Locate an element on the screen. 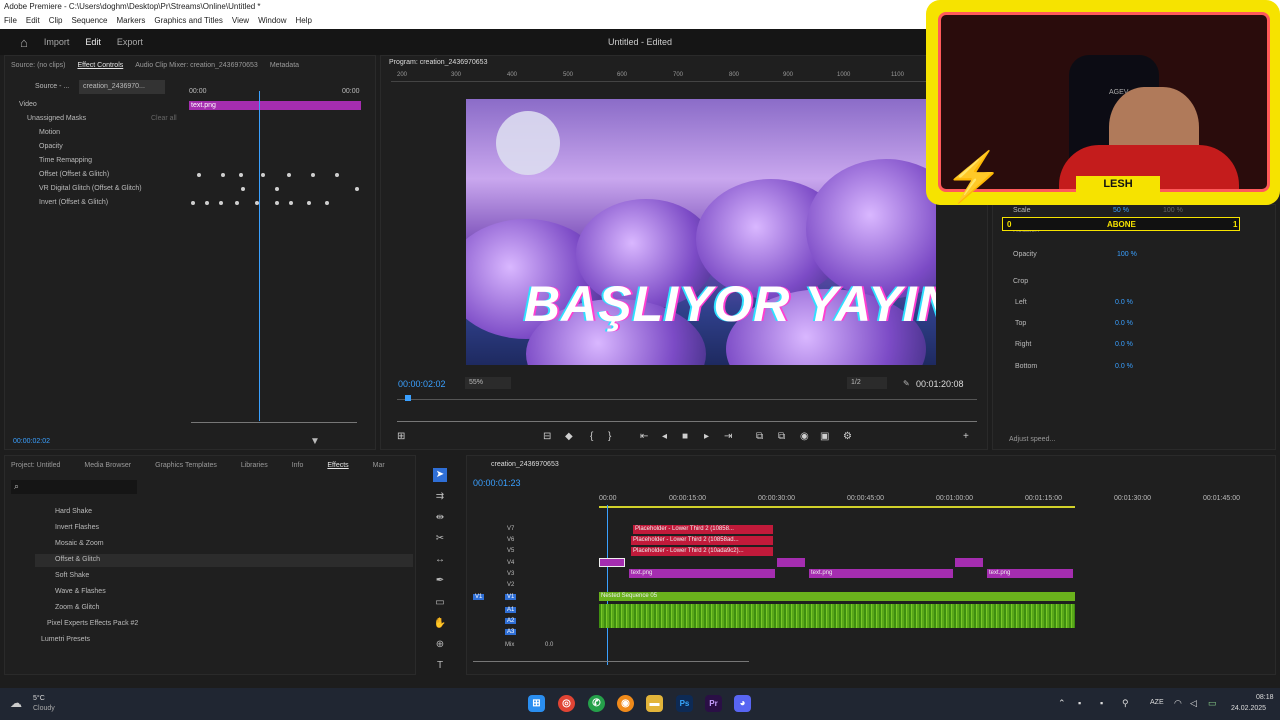 The width and height of the screenshot is (1280, 720). windows-start-icon: ⊞ is located at coordinates (536, 703).